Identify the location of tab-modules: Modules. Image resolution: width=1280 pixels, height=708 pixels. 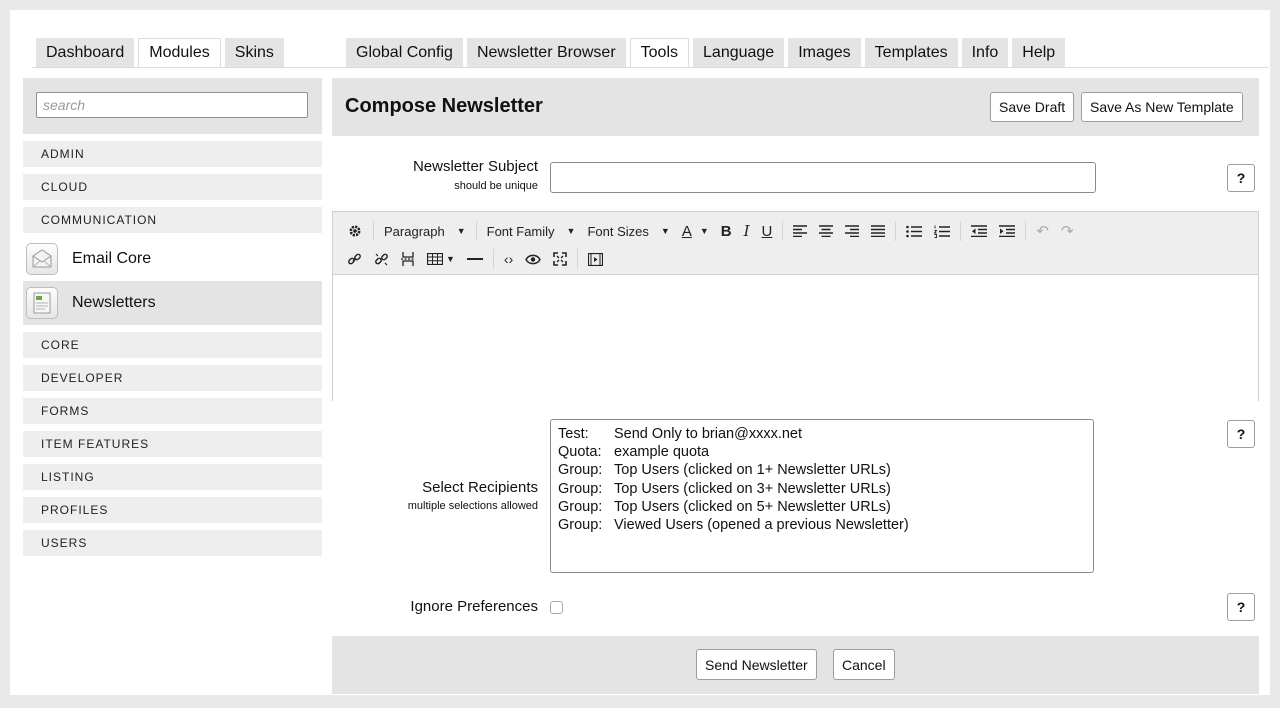
(179, 53).